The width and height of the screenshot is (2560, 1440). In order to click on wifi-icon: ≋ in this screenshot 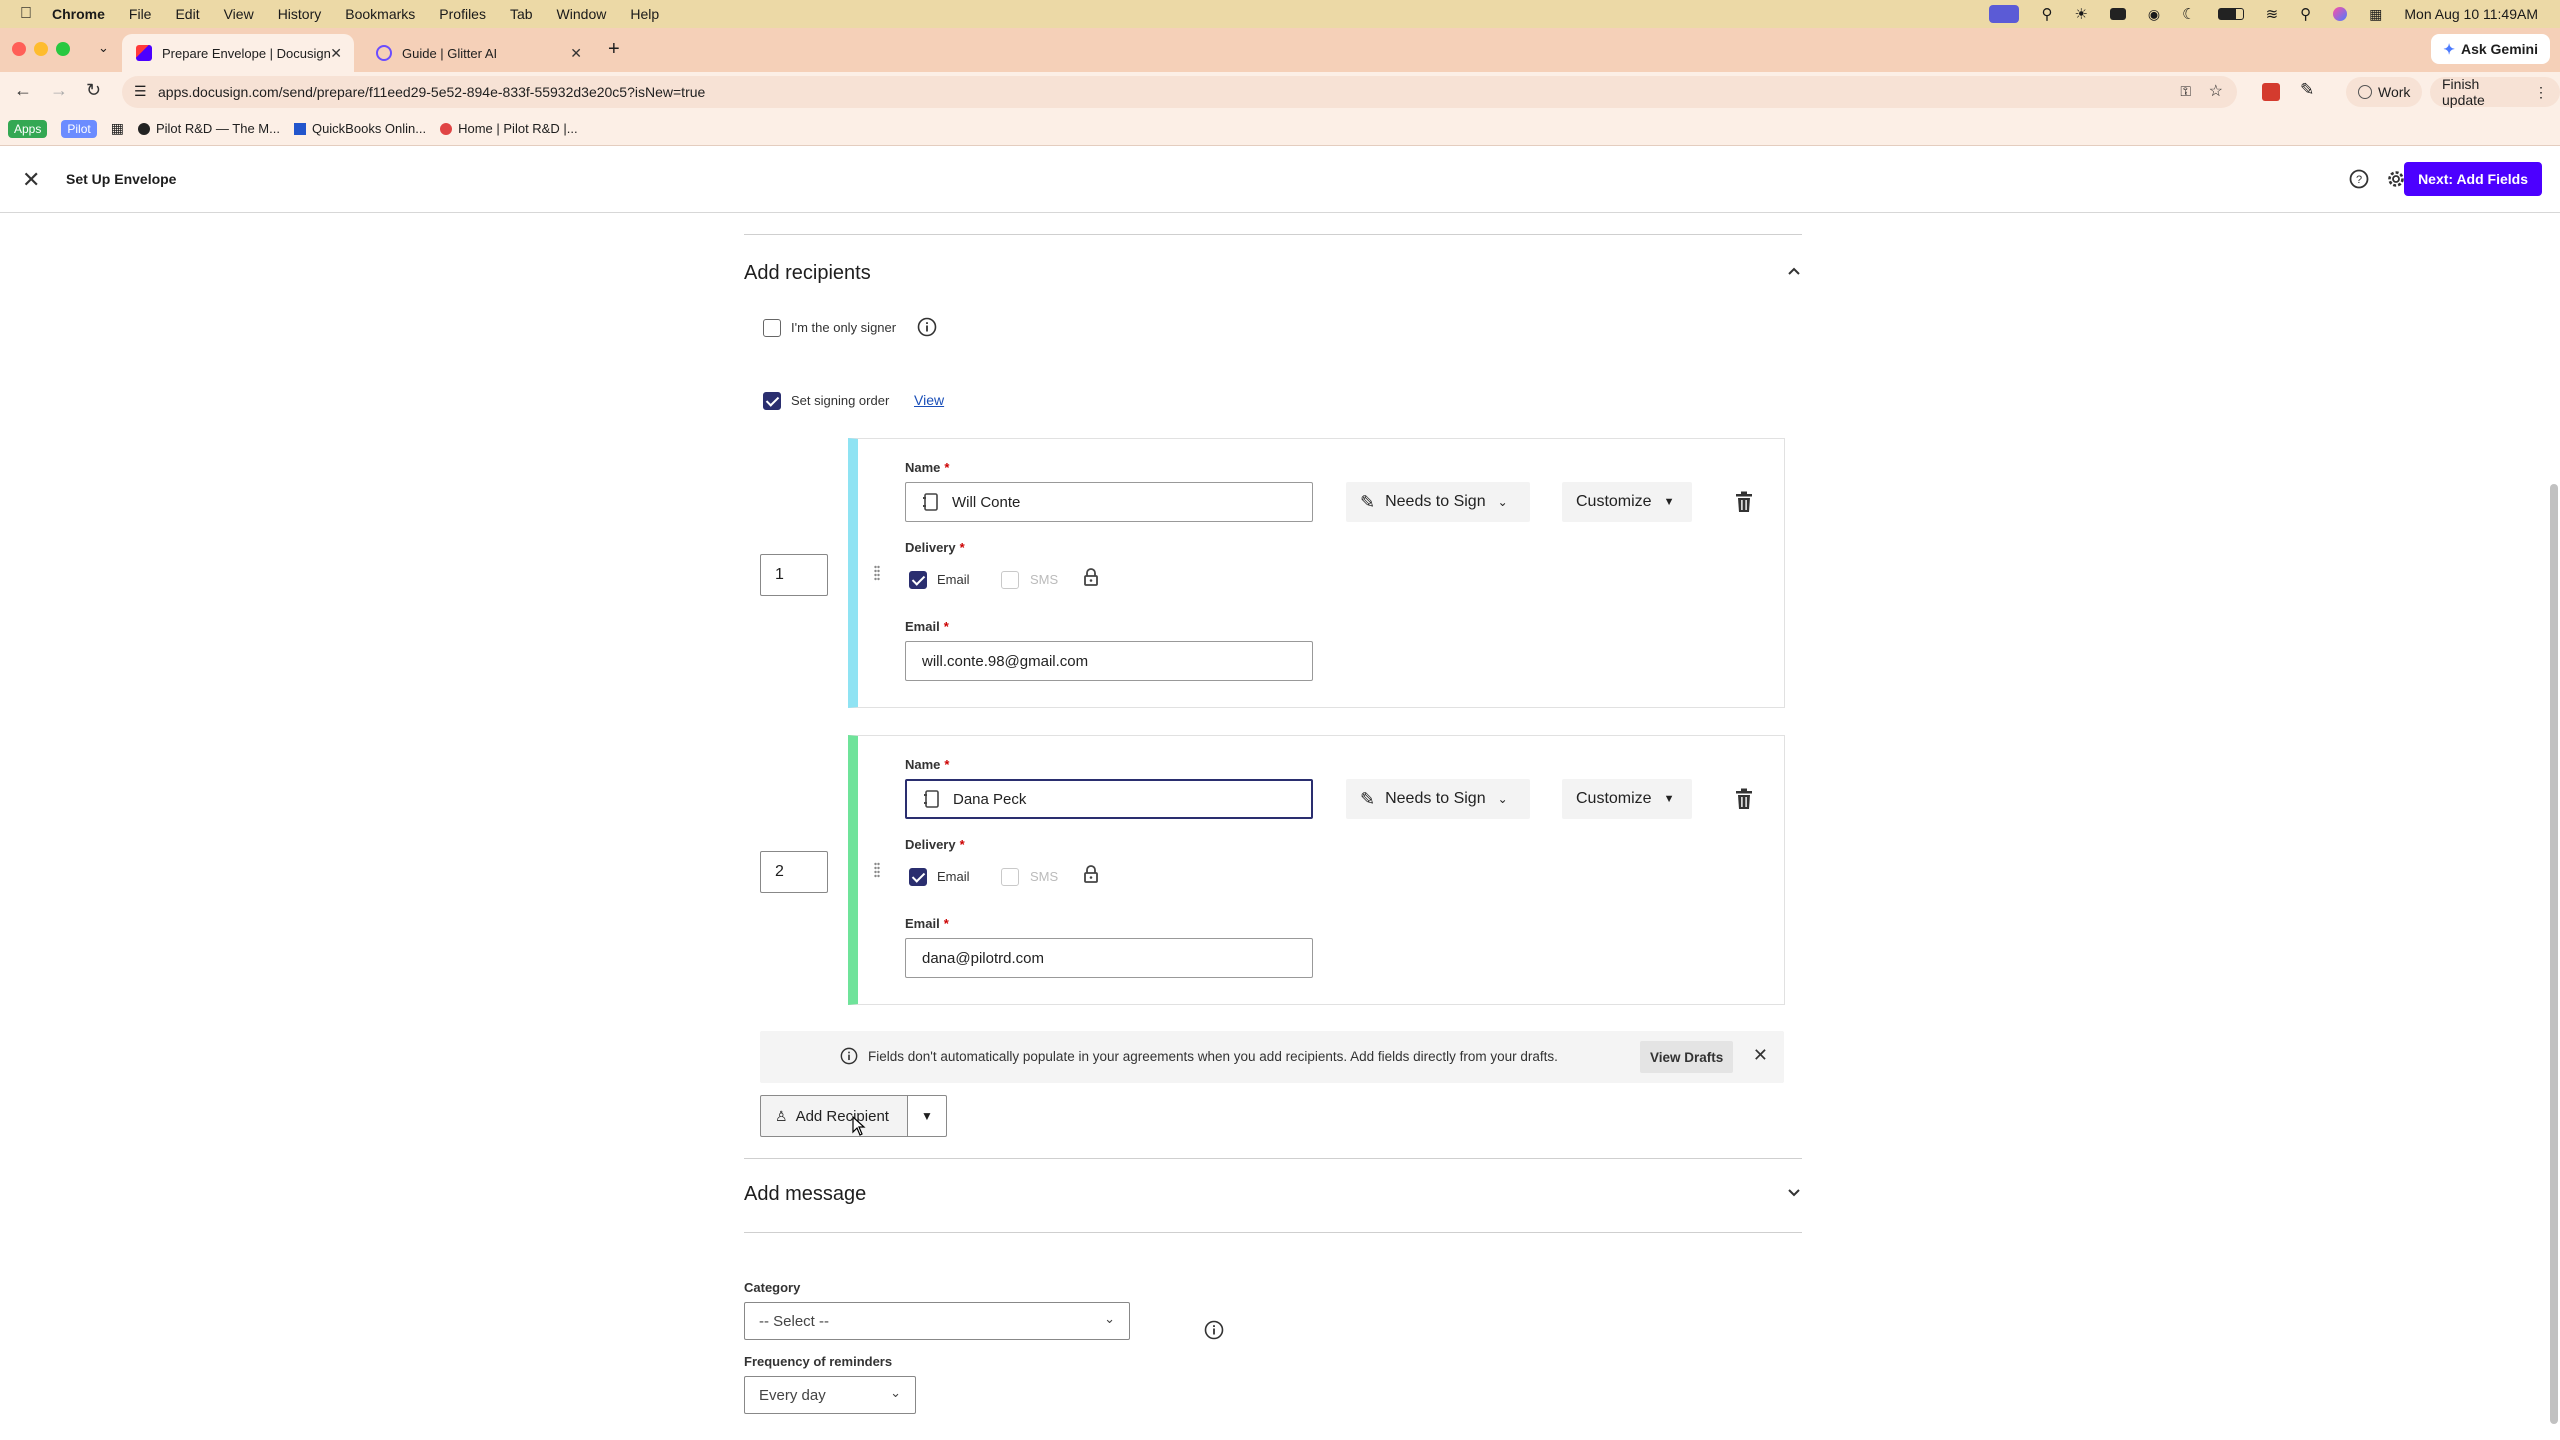, I will do `click(2272, 14)`.